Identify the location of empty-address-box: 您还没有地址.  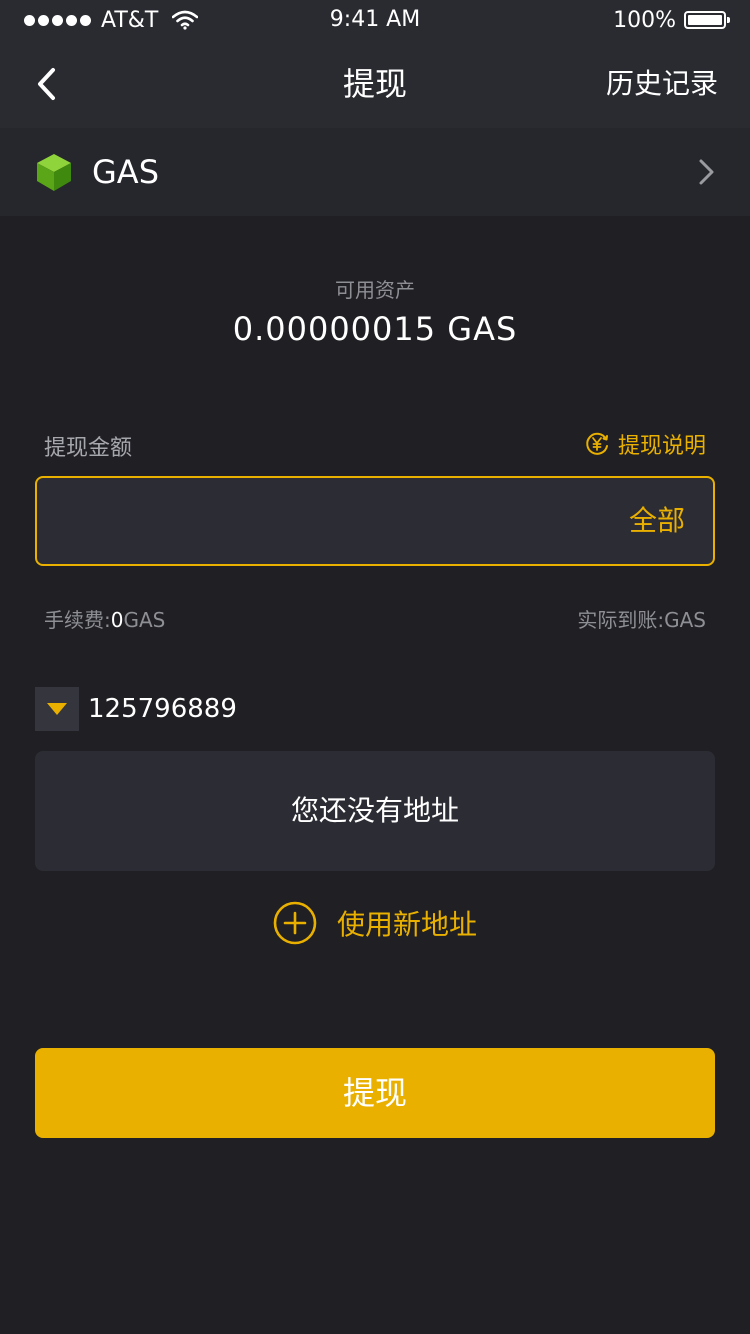
(375, 811).